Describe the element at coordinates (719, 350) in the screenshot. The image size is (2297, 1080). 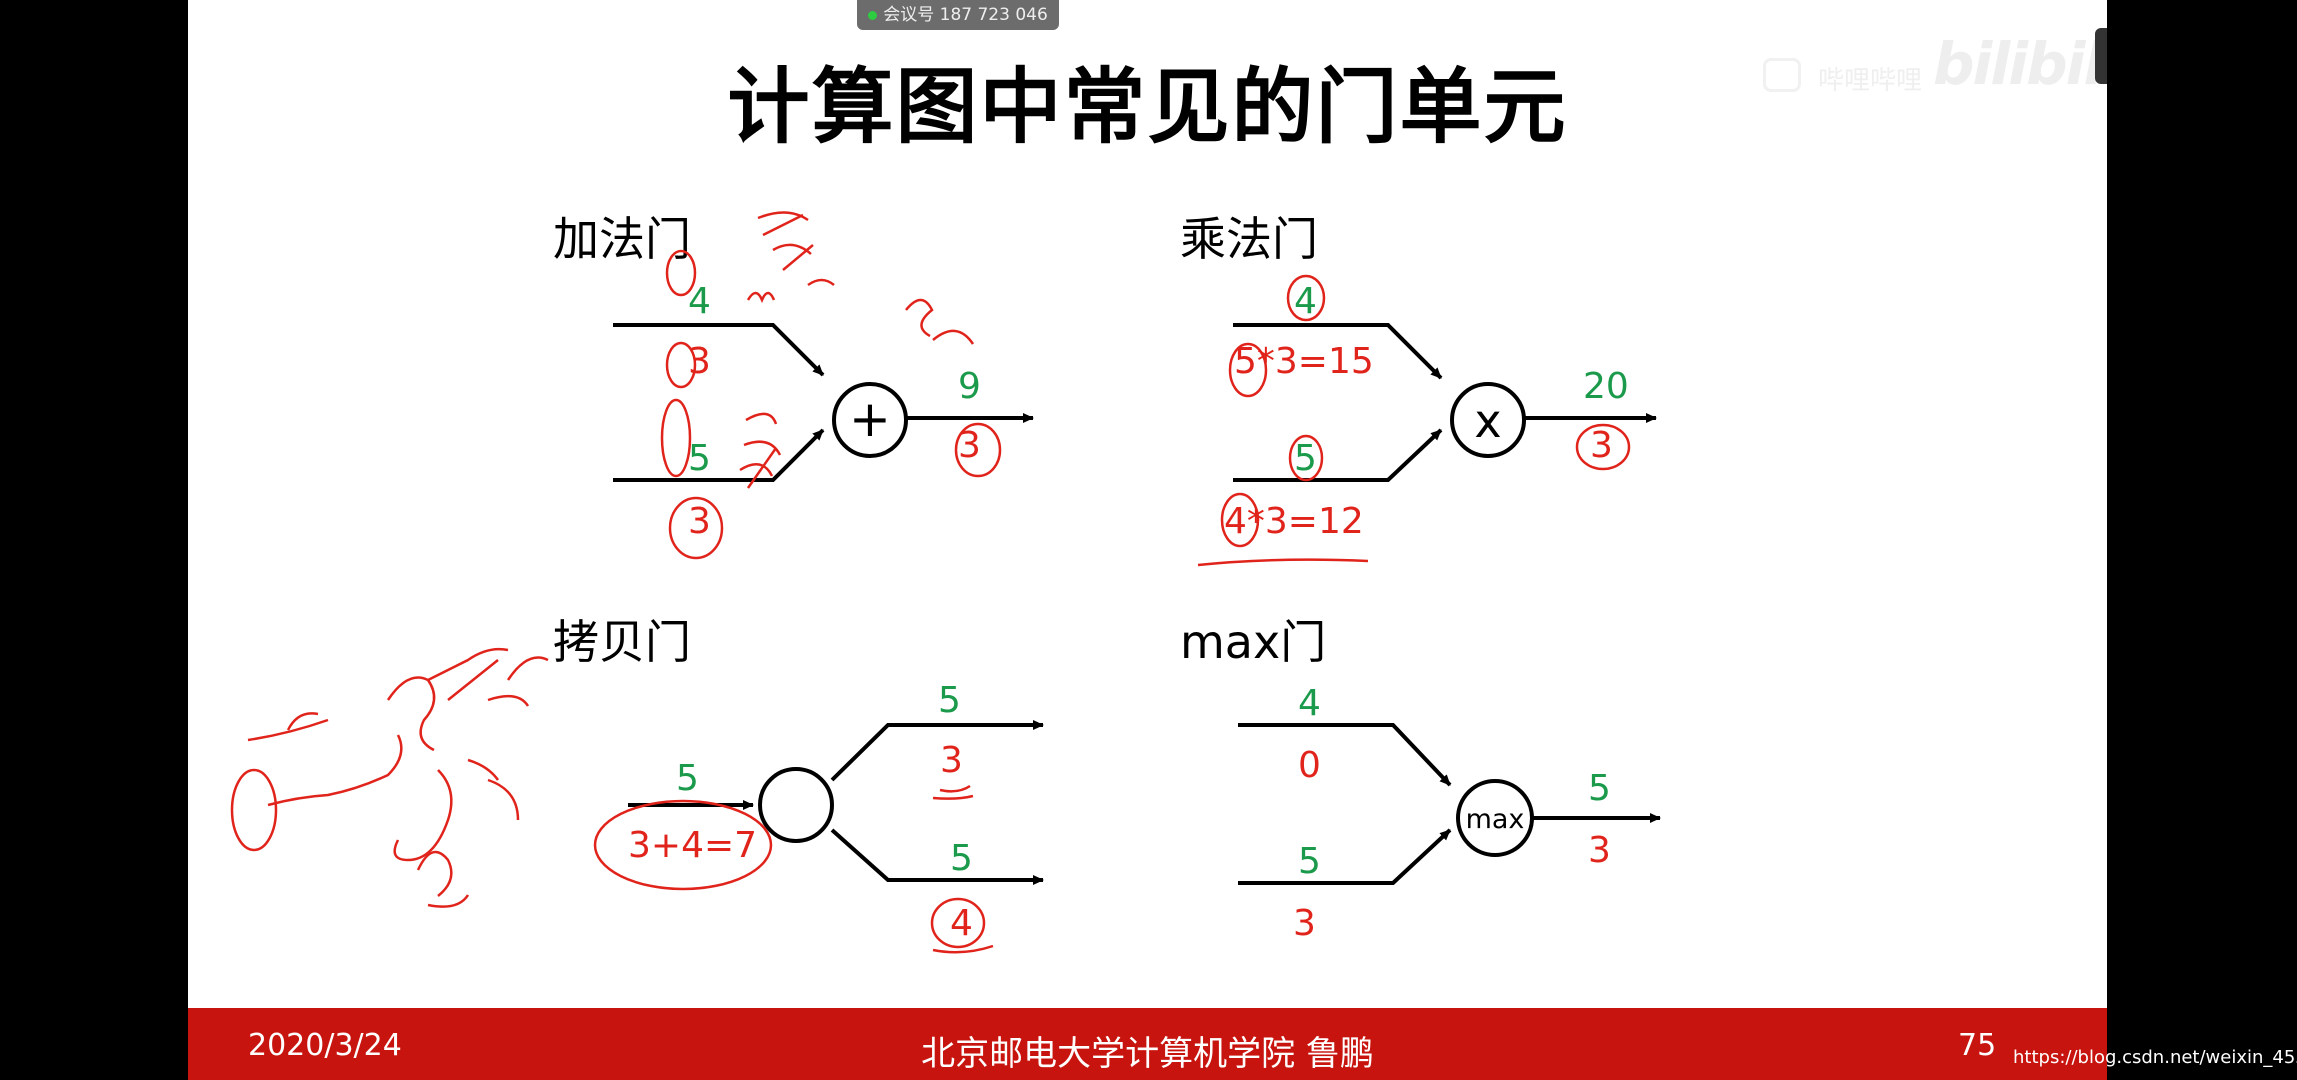
I see `add-top-input-edge` at that location.